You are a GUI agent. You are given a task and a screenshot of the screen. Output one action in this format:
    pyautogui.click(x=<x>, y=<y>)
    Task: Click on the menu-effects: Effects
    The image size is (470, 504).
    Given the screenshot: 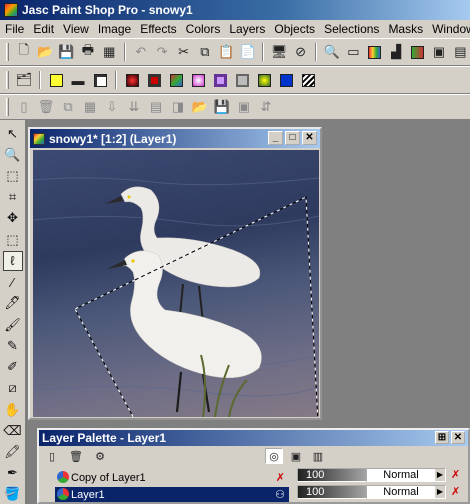 What is the action you would take?
    pyautogui.click(x=157, y=29)
    